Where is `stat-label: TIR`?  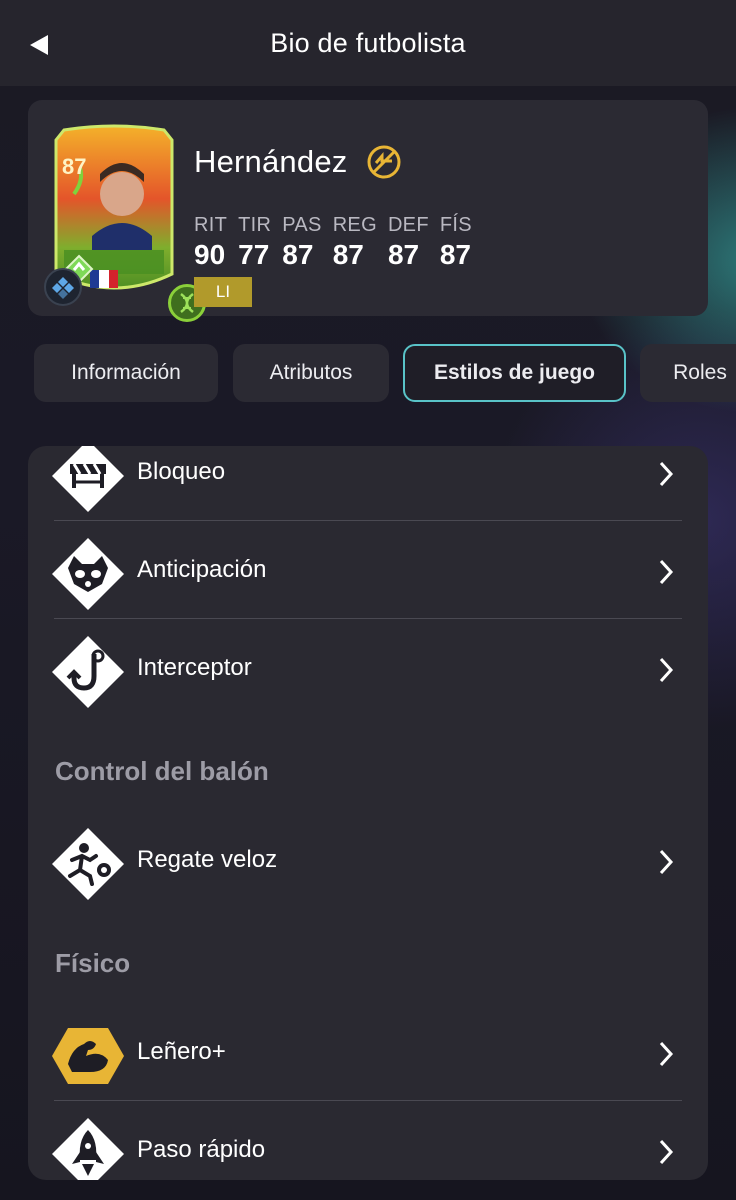
stat-label: TIR is located at coordinates (255, 225).